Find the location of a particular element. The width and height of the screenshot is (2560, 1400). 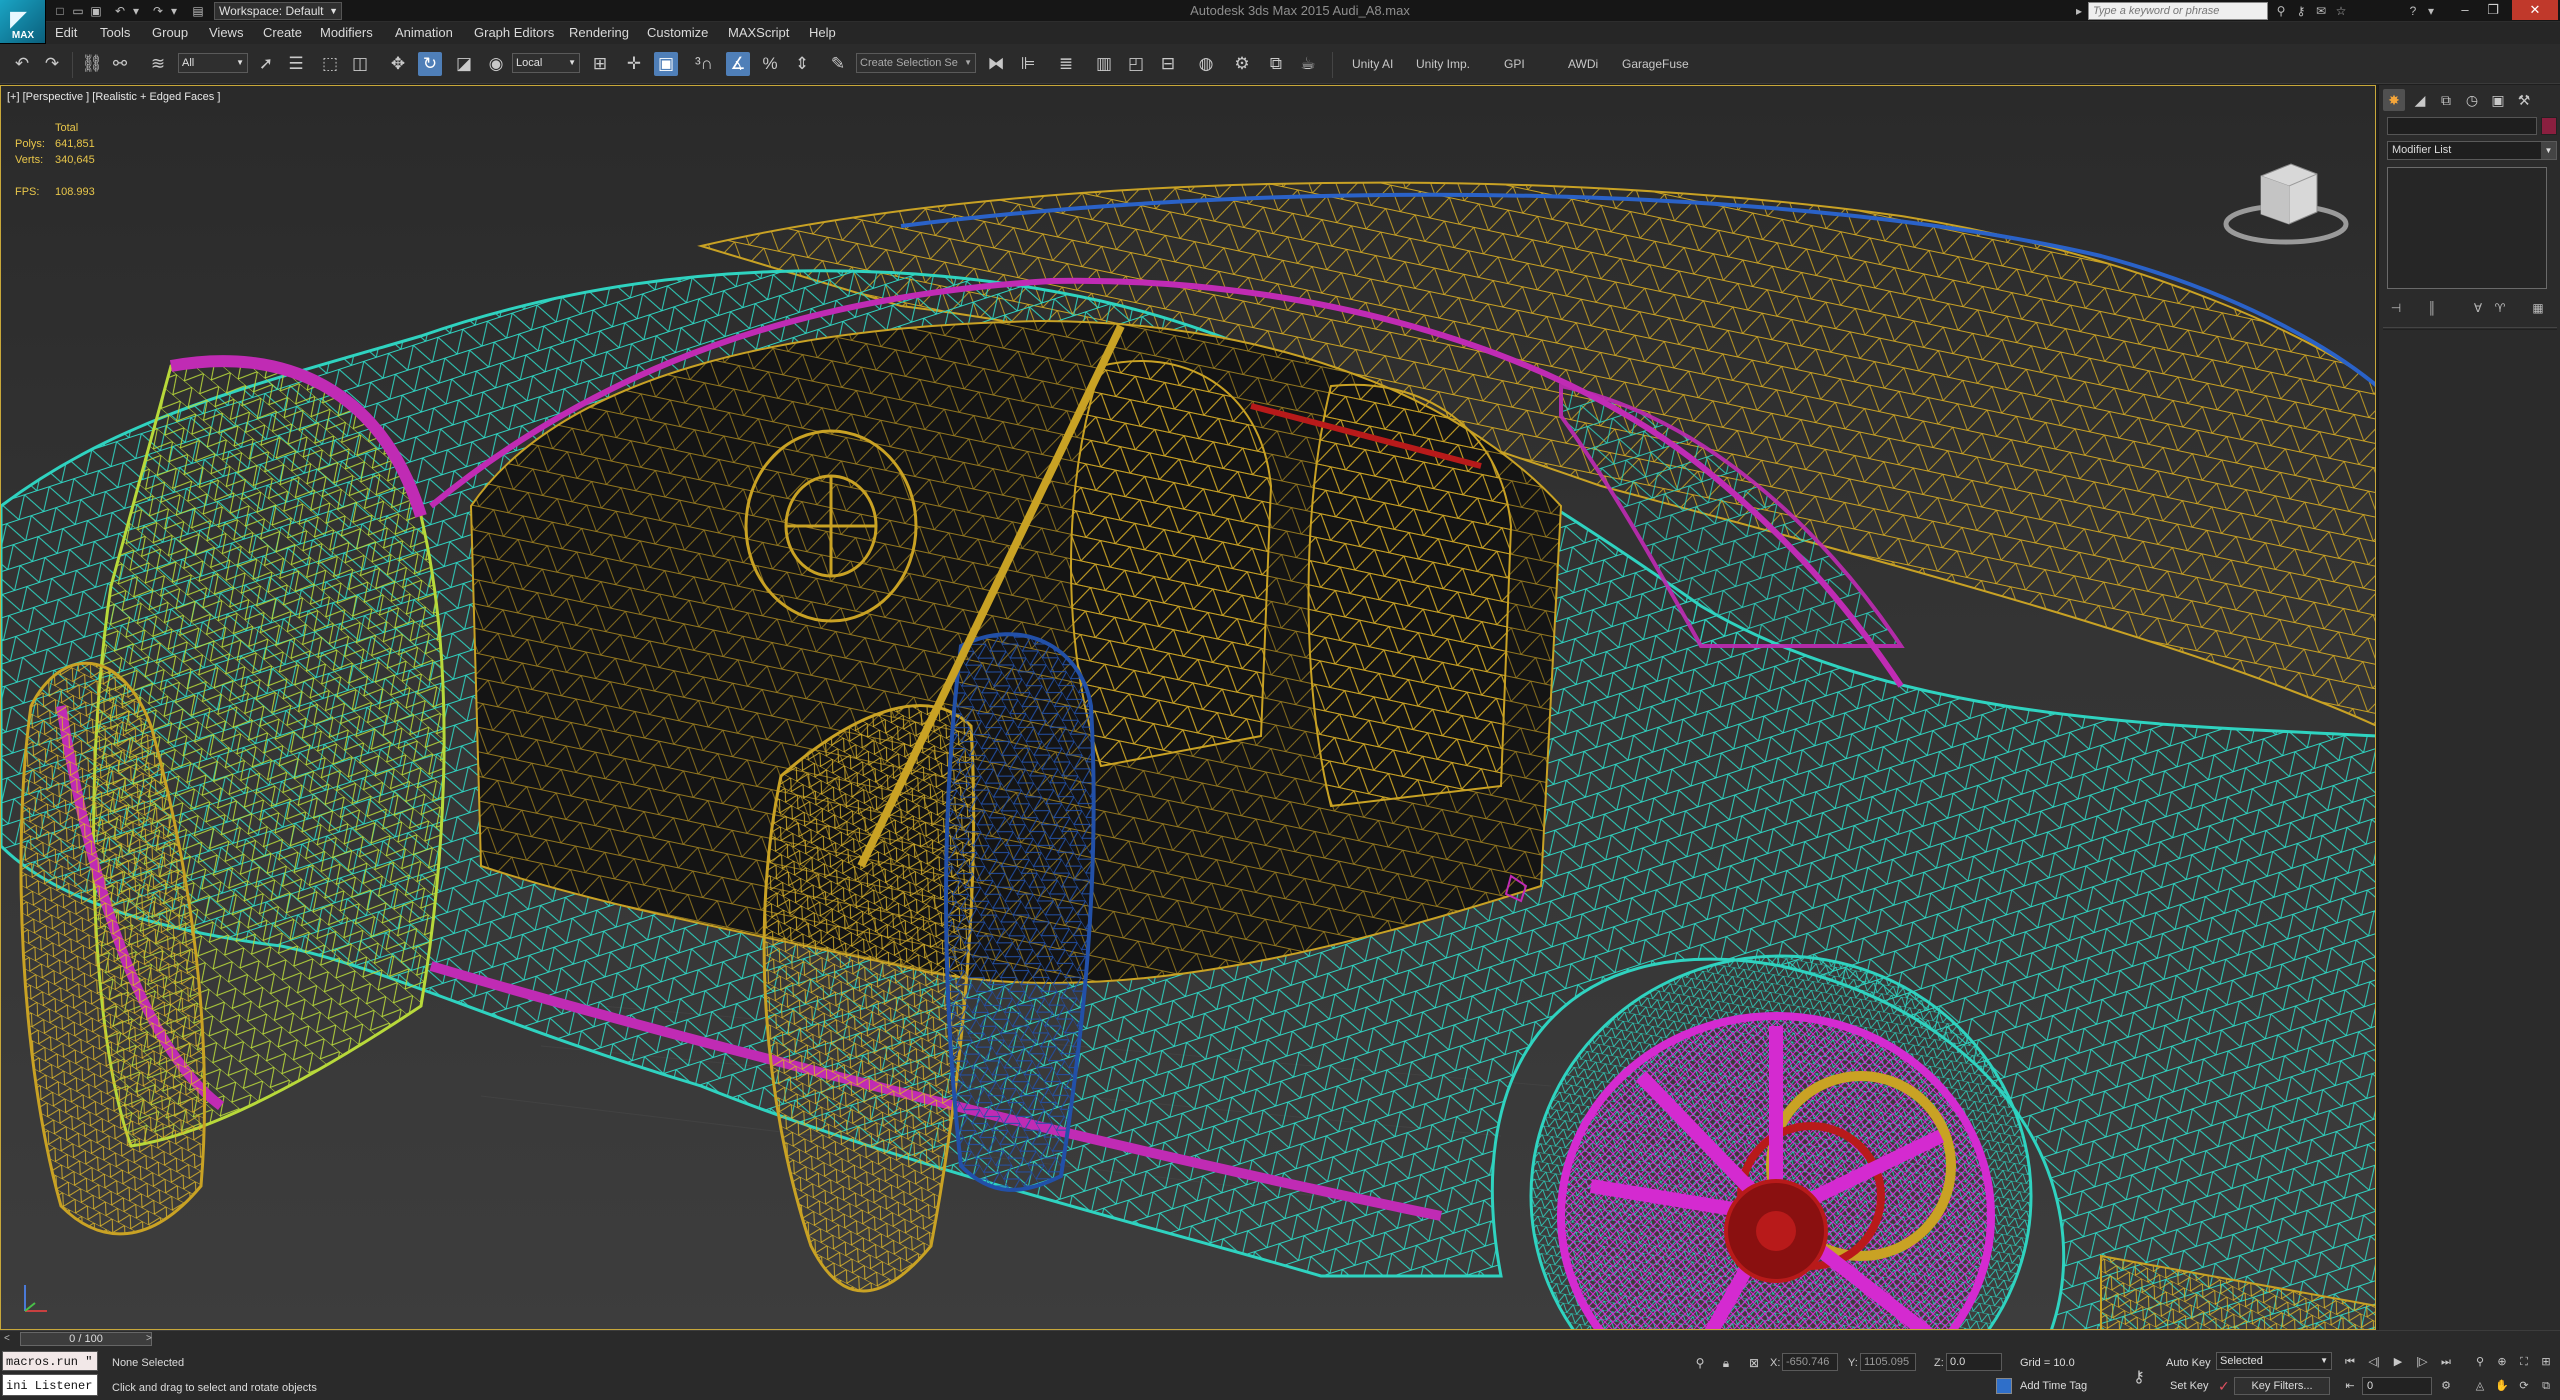

zoom-all-icon: ⊕ is located at coordinates (2502, 1362).